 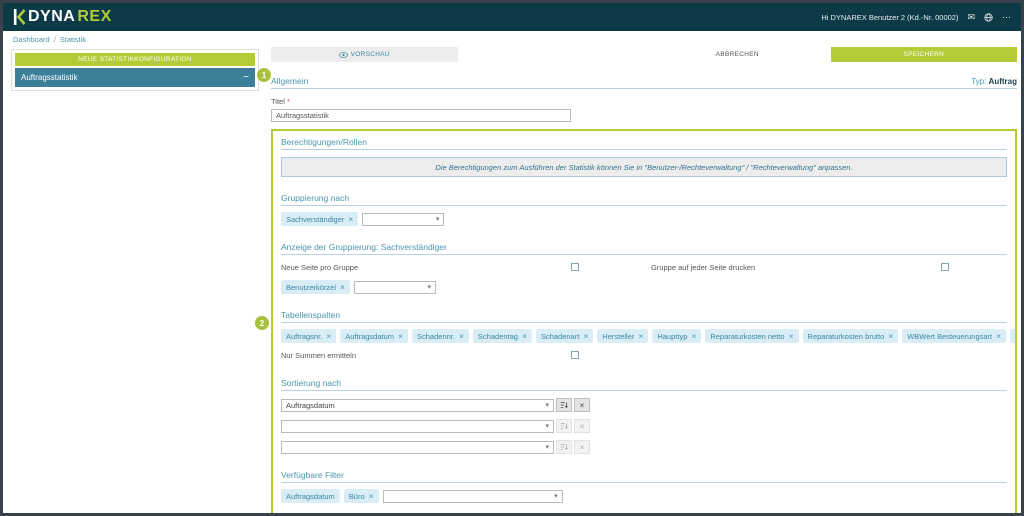 I want to click on sidebar-item-auftragsstatistik: Auftragsstatistik −, so click(x=135, y=77).